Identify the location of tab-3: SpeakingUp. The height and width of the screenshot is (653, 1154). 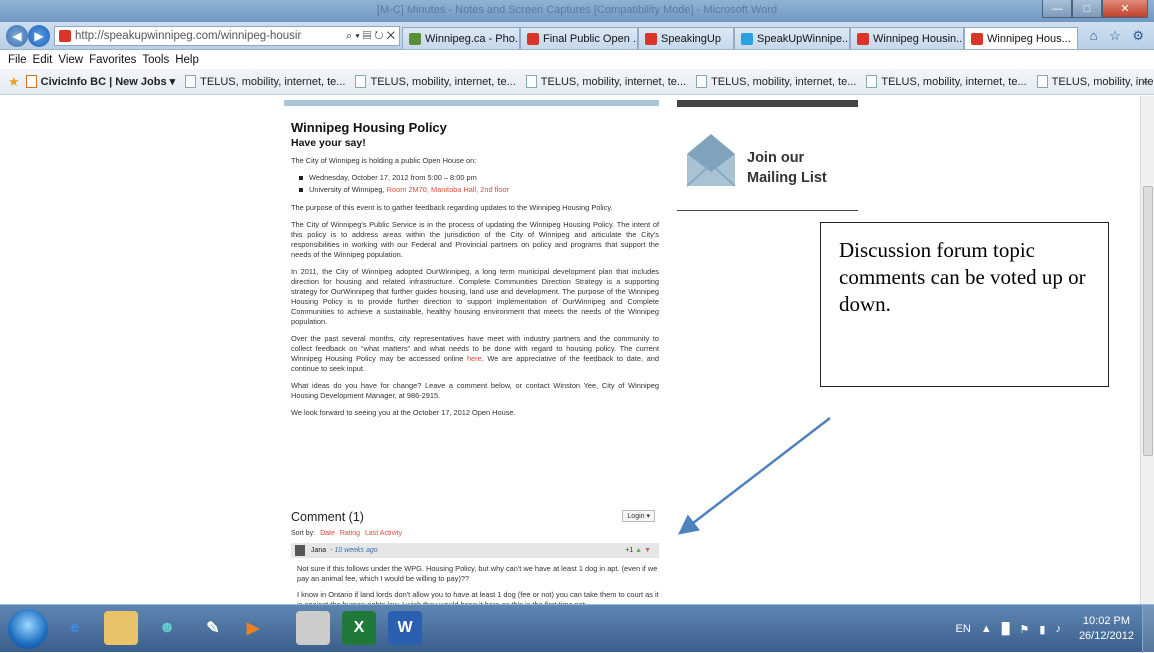
(686, 38).